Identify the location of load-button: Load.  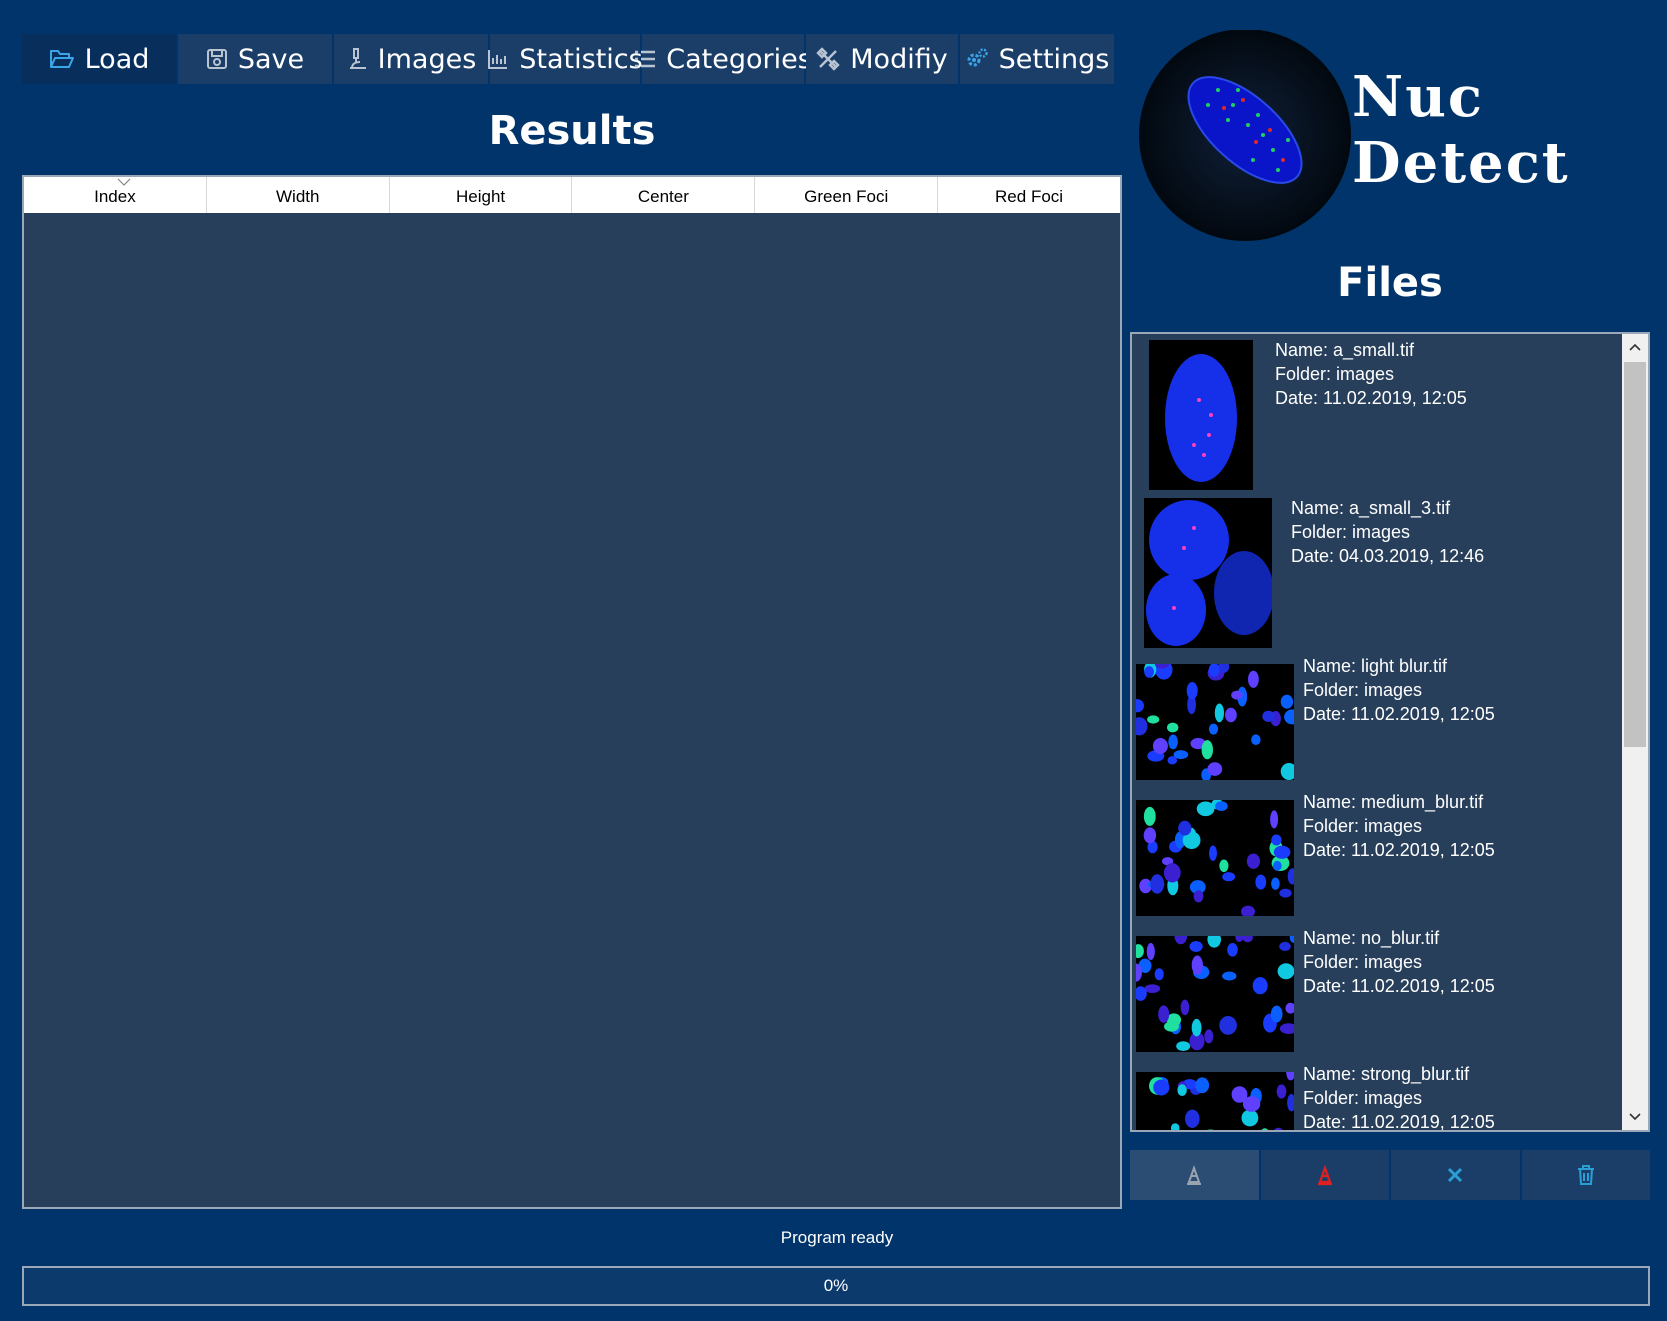
(99, 59).